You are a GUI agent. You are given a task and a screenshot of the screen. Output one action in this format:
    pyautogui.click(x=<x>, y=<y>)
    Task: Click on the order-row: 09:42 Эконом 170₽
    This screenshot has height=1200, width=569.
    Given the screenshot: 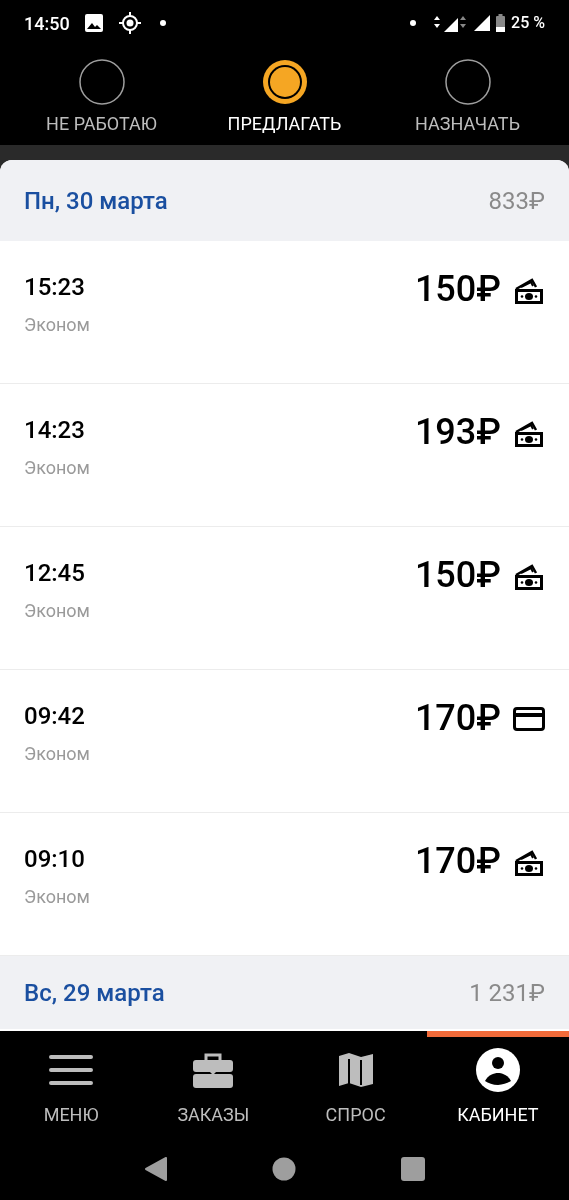 What is the action you would take?
    pyautogui.click(x=284, y=741)
    